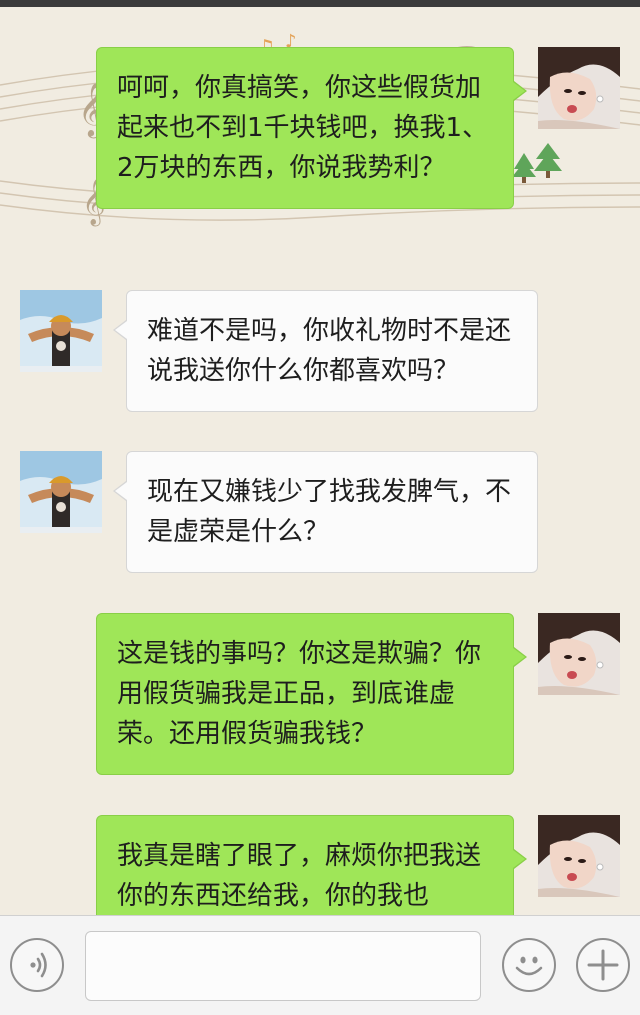  What do you see at coordinates (320, 3) in the screenshot?
I see `status-bar` at bounding box center [320, 3].